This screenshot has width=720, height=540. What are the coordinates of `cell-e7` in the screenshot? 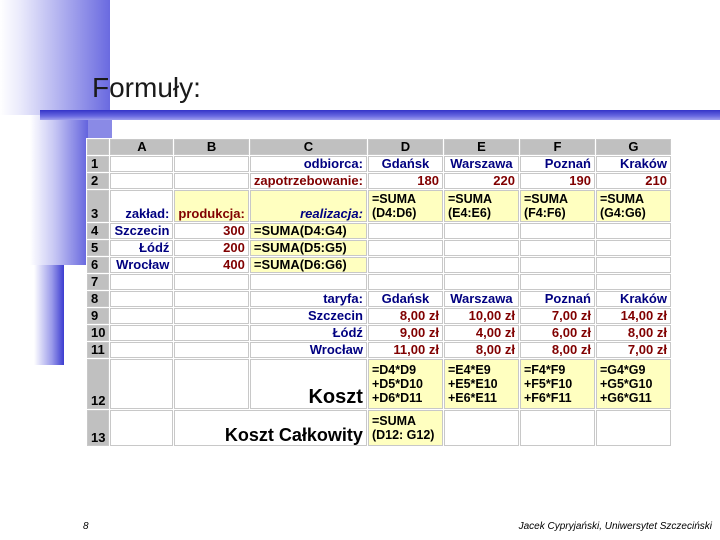 It's located at (481, 282).